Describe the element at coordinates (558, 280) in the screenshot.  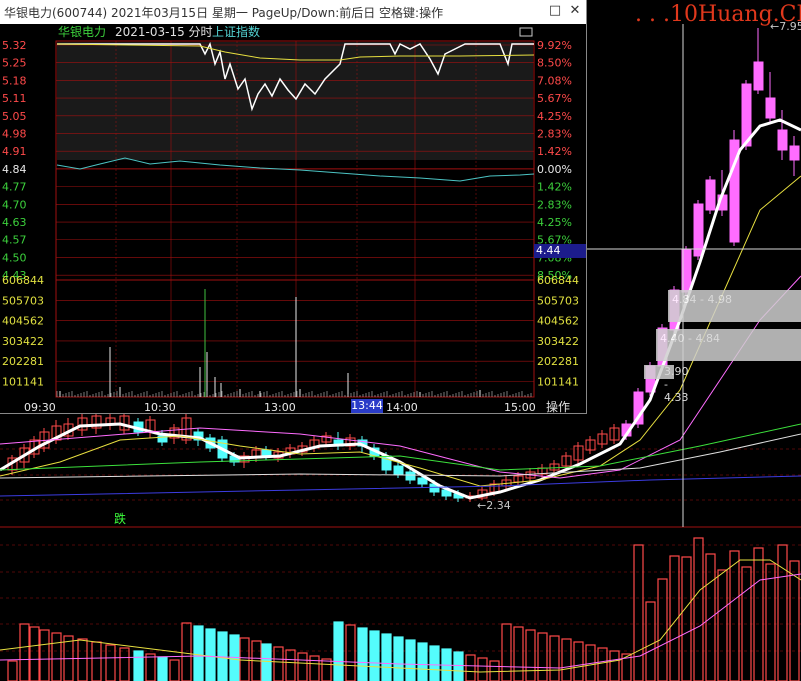
I see `volume-tick-label: 606844` at that location.